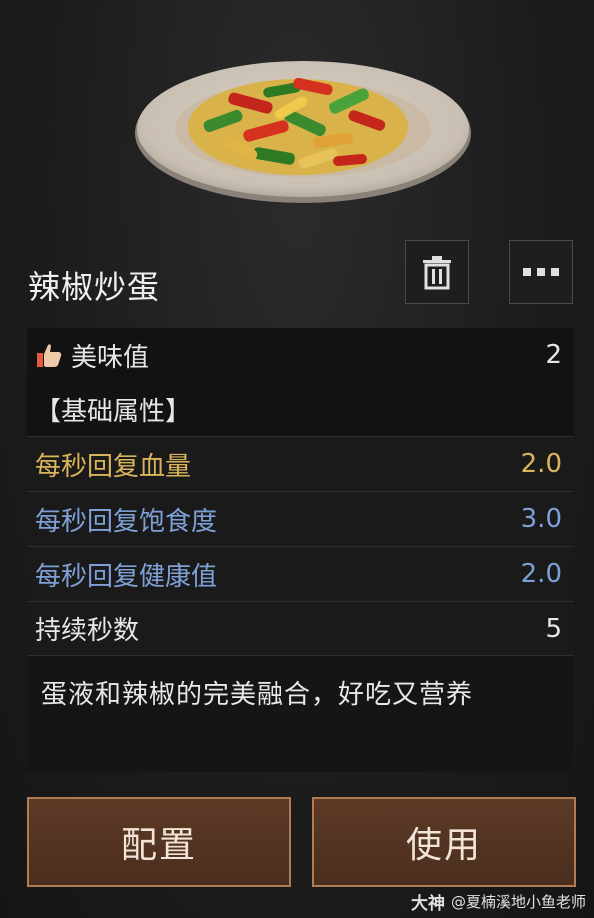 The image size is (594, 918). I want to click on stat-label: 每秒回复饱食度, so click(126, 521).